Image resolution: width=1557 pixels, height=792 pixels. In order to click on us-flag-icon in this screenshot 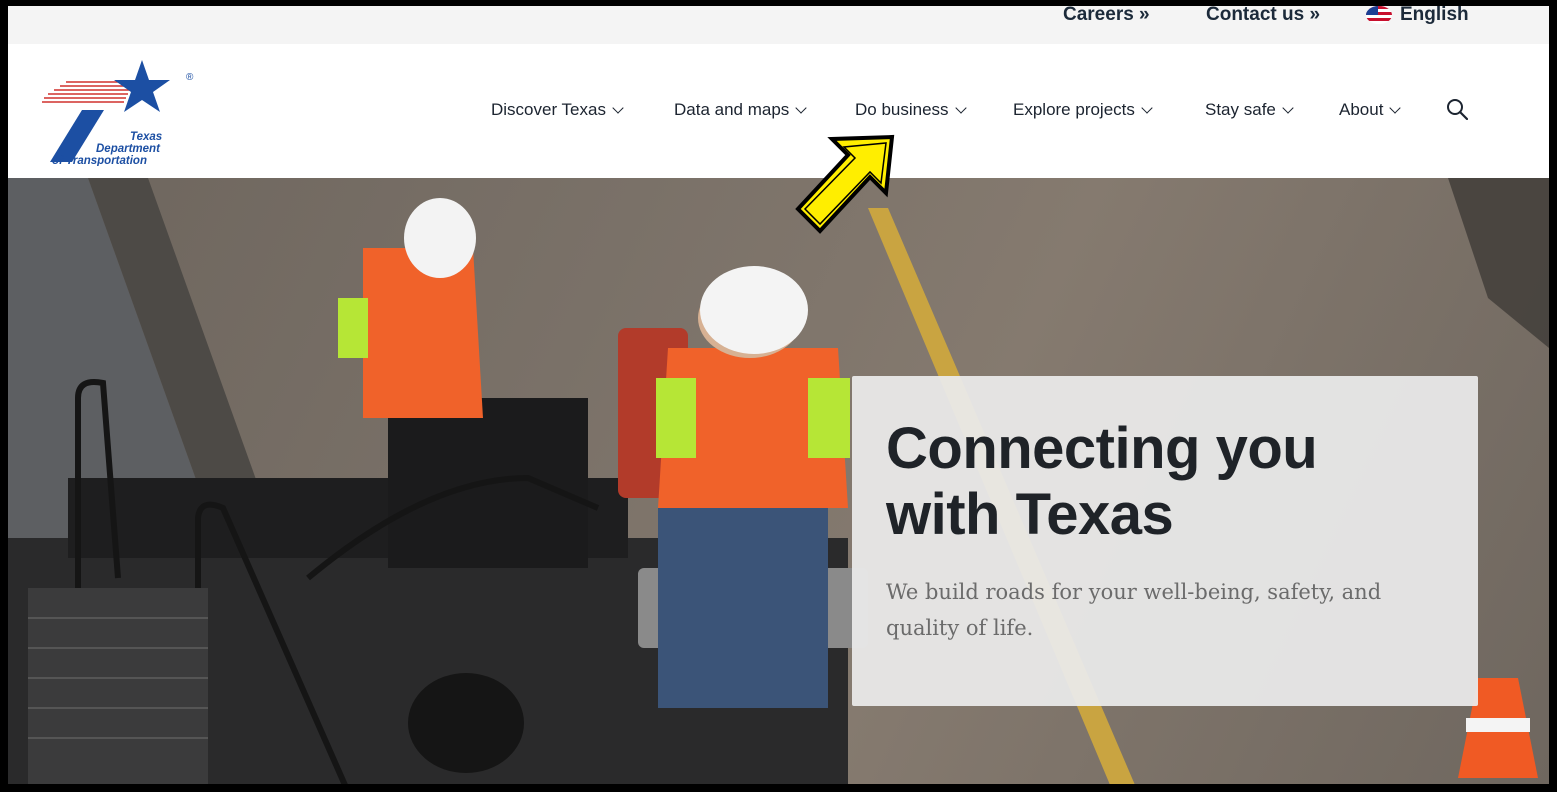, I will do `click(1379, 15)`.